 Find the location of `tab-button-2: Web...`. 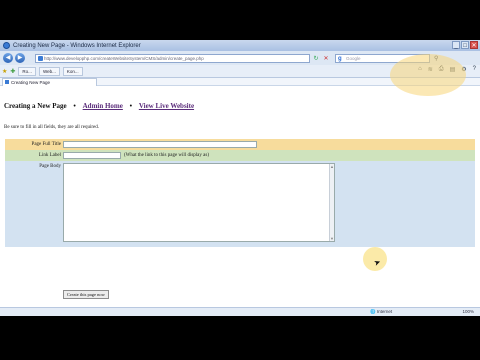

tab-button-2: Web... is located at coordinates (49, 71).